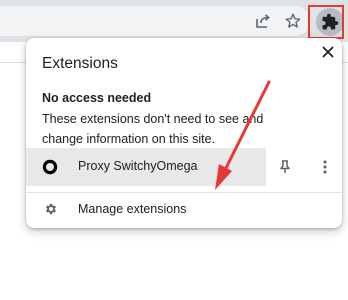 The image size is (348, 300). Describe the element at coordinates (138, 166) in the screenshot. I see `extension-name: Proxy SwitchyOmega` at that location.